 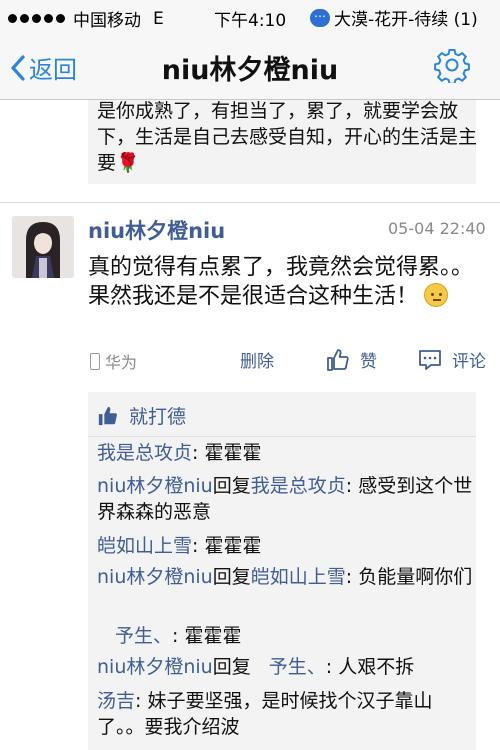 I want to click on phone-icon, so click(x=95, y=361).